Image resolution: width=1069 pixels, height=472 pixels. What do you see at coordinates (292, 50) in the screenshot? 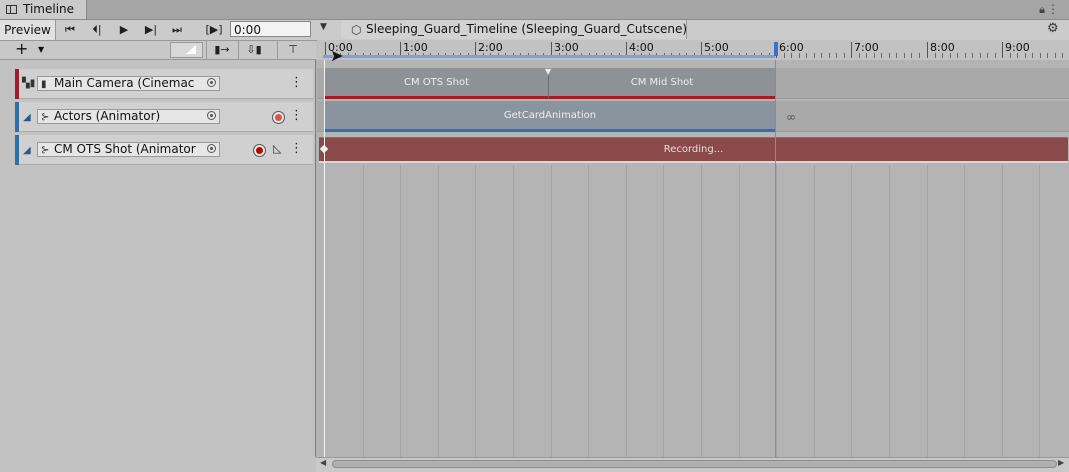
I see `pin-icon: ⊤` at bounding box center [292, 50].